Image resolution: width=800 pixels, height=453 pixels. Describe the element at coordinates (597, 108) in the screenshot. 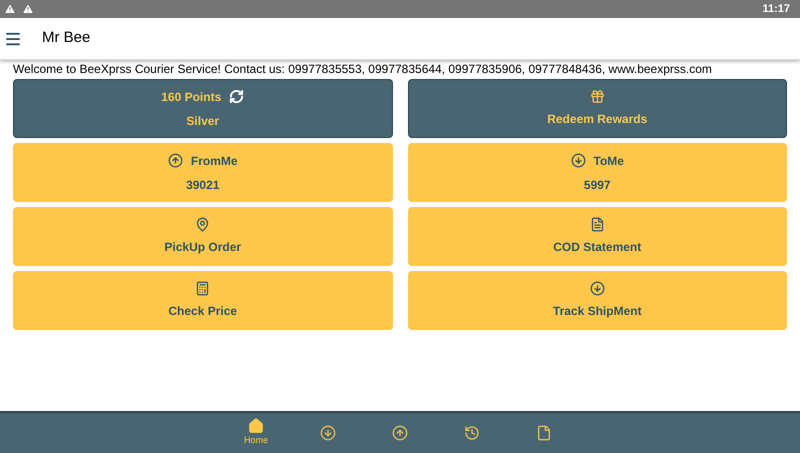

I see `dashboard-card: Redeem Rewards` at that location.